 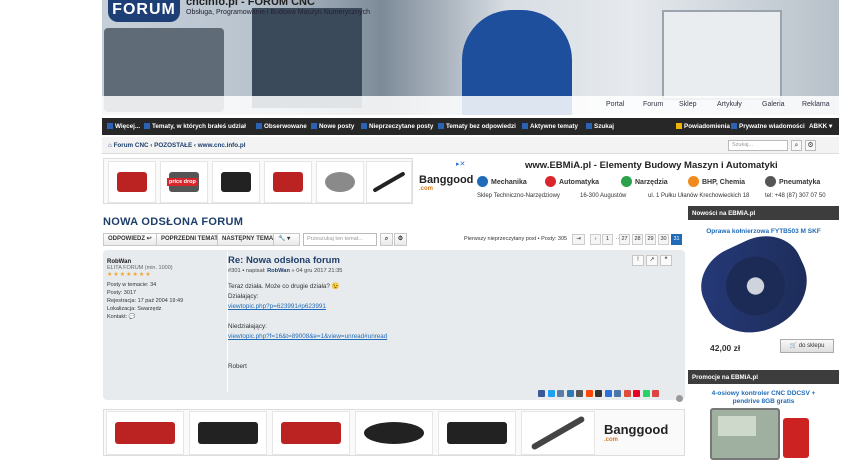 I want to click on tumblr-icon, so click(x=579, y=393).